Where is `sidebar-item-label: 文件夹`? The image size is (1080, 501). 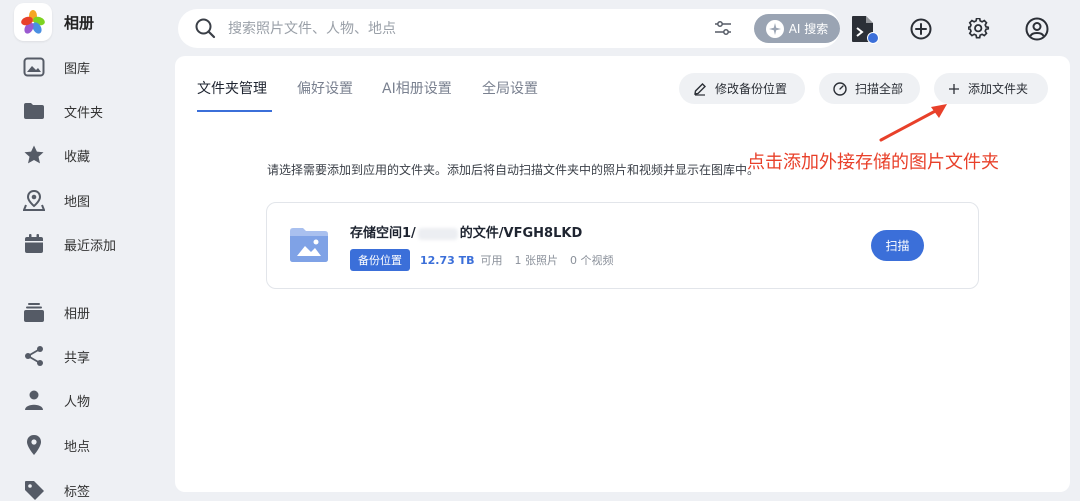 sidebar-item-label: 文件夹 is located at coordinates (84, 113).